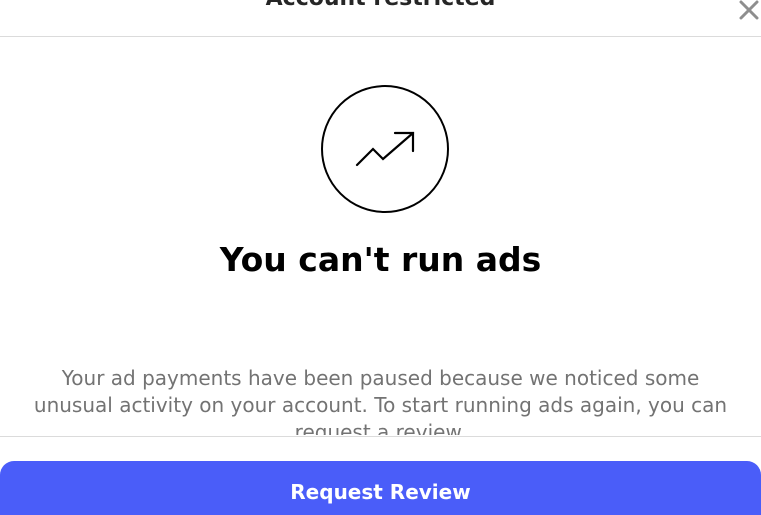 The height and width of the screenshot is (515, 761). I want to click on footer-divider, so click(380, 436).